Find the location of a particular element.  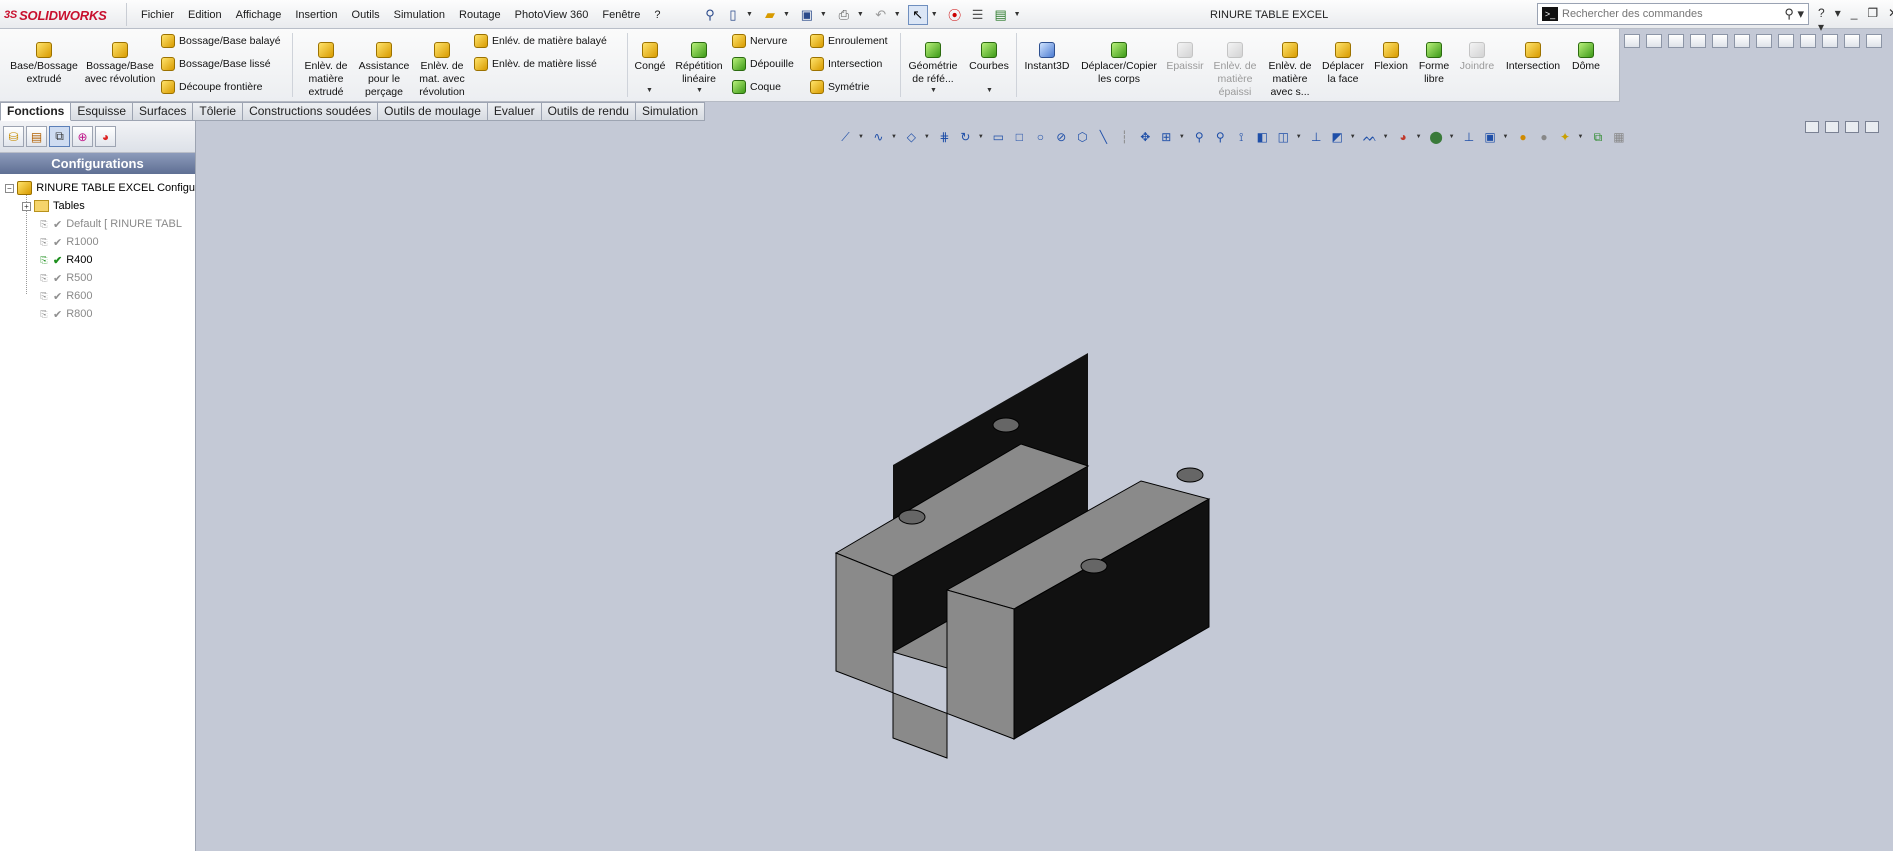

menu-photoview: PhotoView 360 is located at coordinates (552, 15).